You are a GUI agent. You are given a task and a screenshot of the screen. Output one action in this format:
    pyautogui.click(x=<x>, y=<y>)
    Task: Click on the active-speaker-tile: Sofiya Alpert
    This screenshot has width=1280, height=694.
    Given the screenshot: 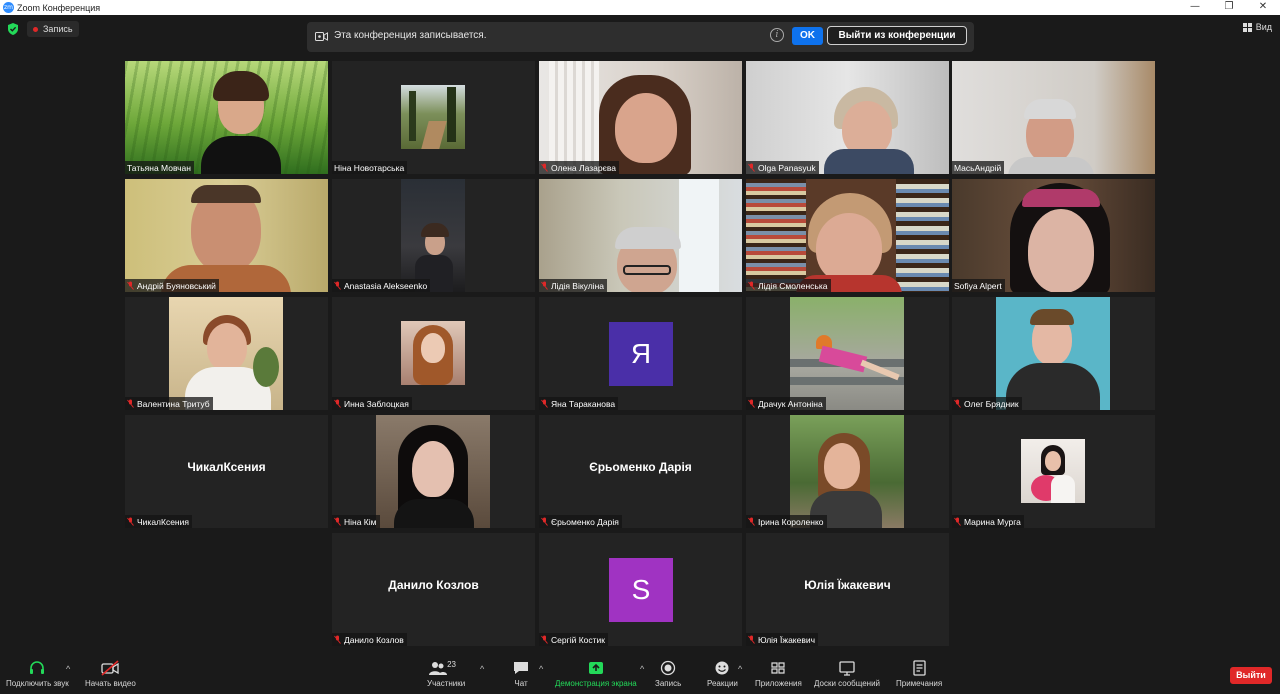 What is the action you would take?
    pyautogui.click(x=1053, y=235)
    